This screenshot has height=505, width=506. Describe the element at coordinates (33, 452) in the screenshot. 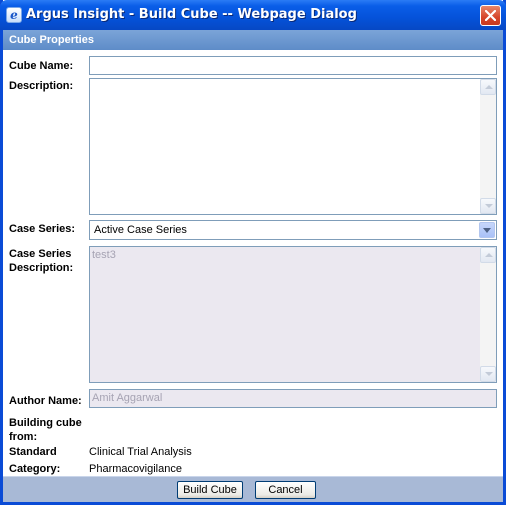

I see `standard-label: Standard` at that location.